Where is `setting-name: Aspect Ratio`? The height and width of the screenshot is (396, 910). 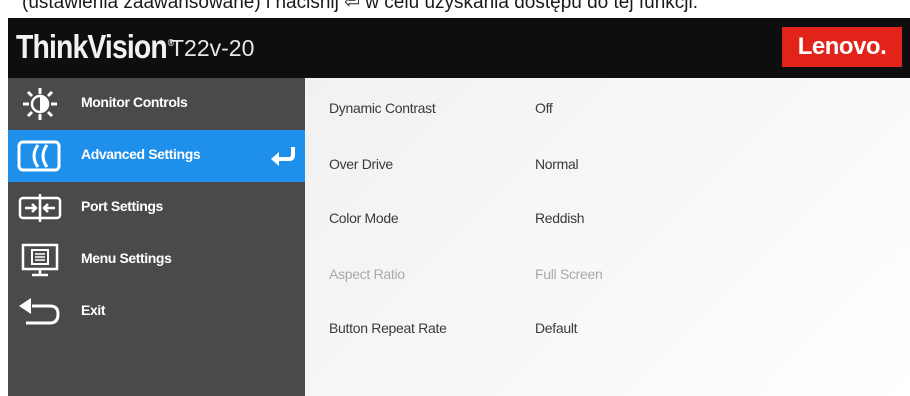
setting-name: Aspect Ratio is located at coordinates (367, 274).